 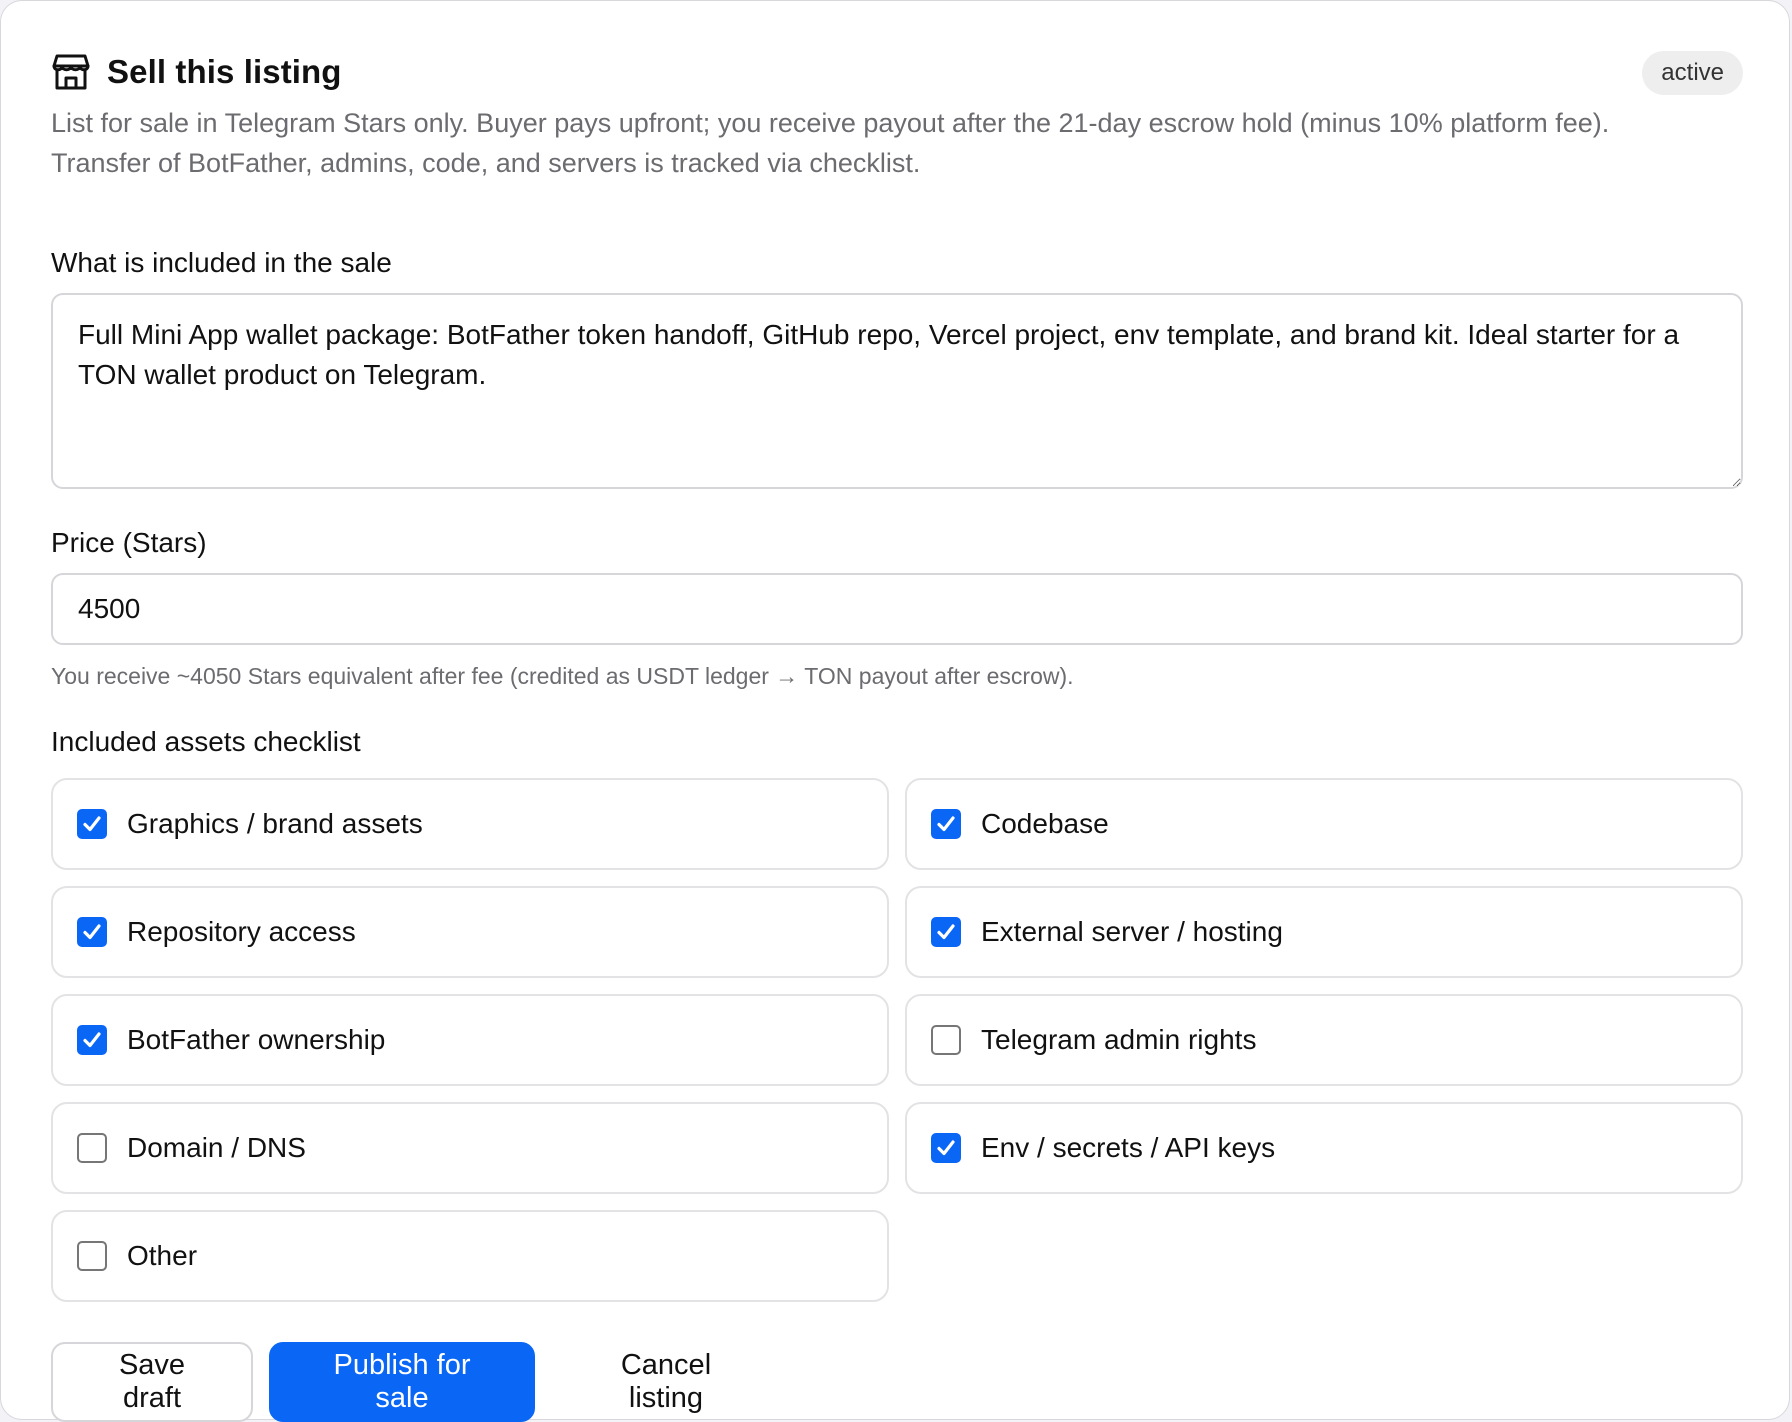 What do you see at coordinates (1132, 931) in the screenshot?
I see `checklist-item-label: External server / hosting` at bounding box center [1132, 931].